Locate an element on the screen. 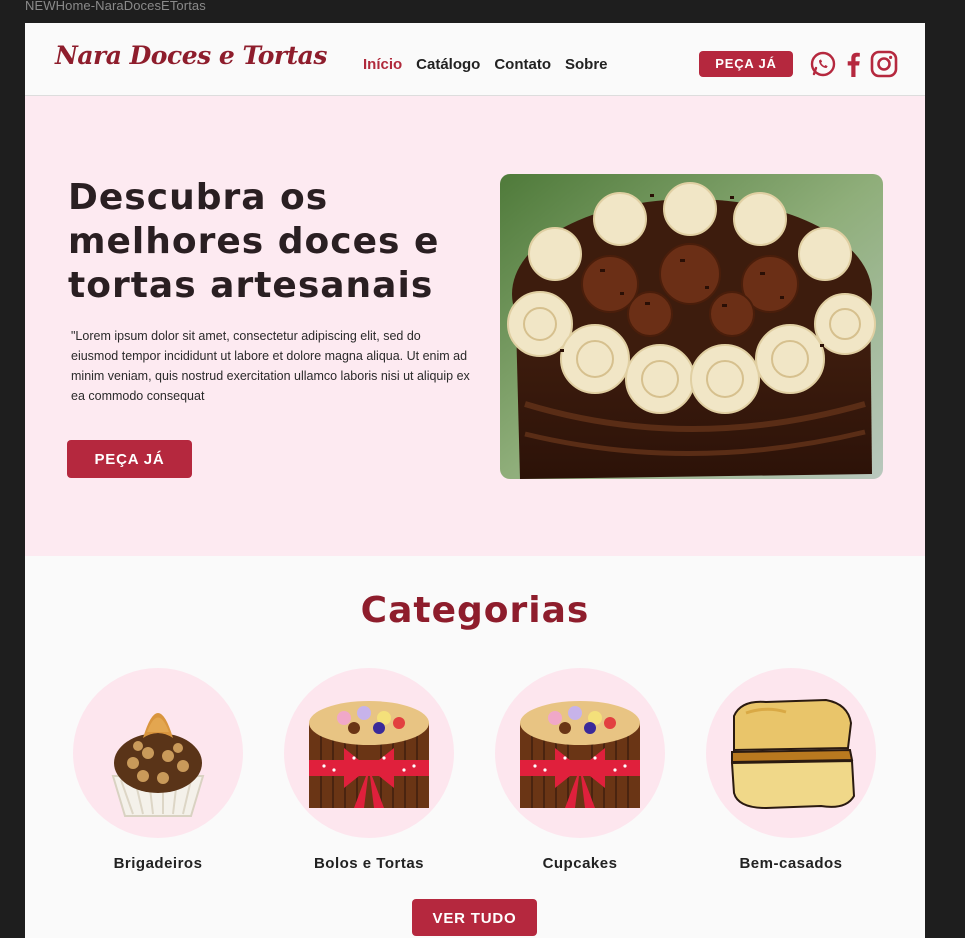  categories-title: Categorias is located at coordinates (475, 610).